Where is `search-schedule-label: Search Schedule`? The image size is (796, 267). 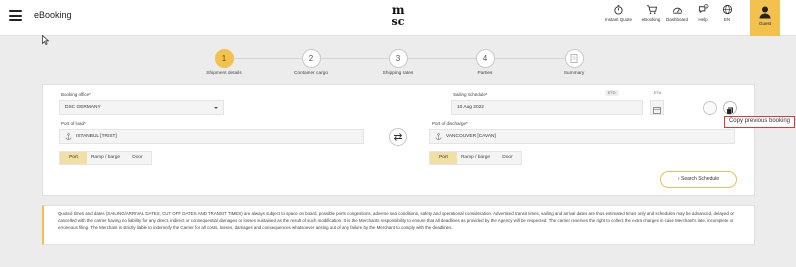 search-schedule-label: Search Schedule is located at coordinates (700, 179).